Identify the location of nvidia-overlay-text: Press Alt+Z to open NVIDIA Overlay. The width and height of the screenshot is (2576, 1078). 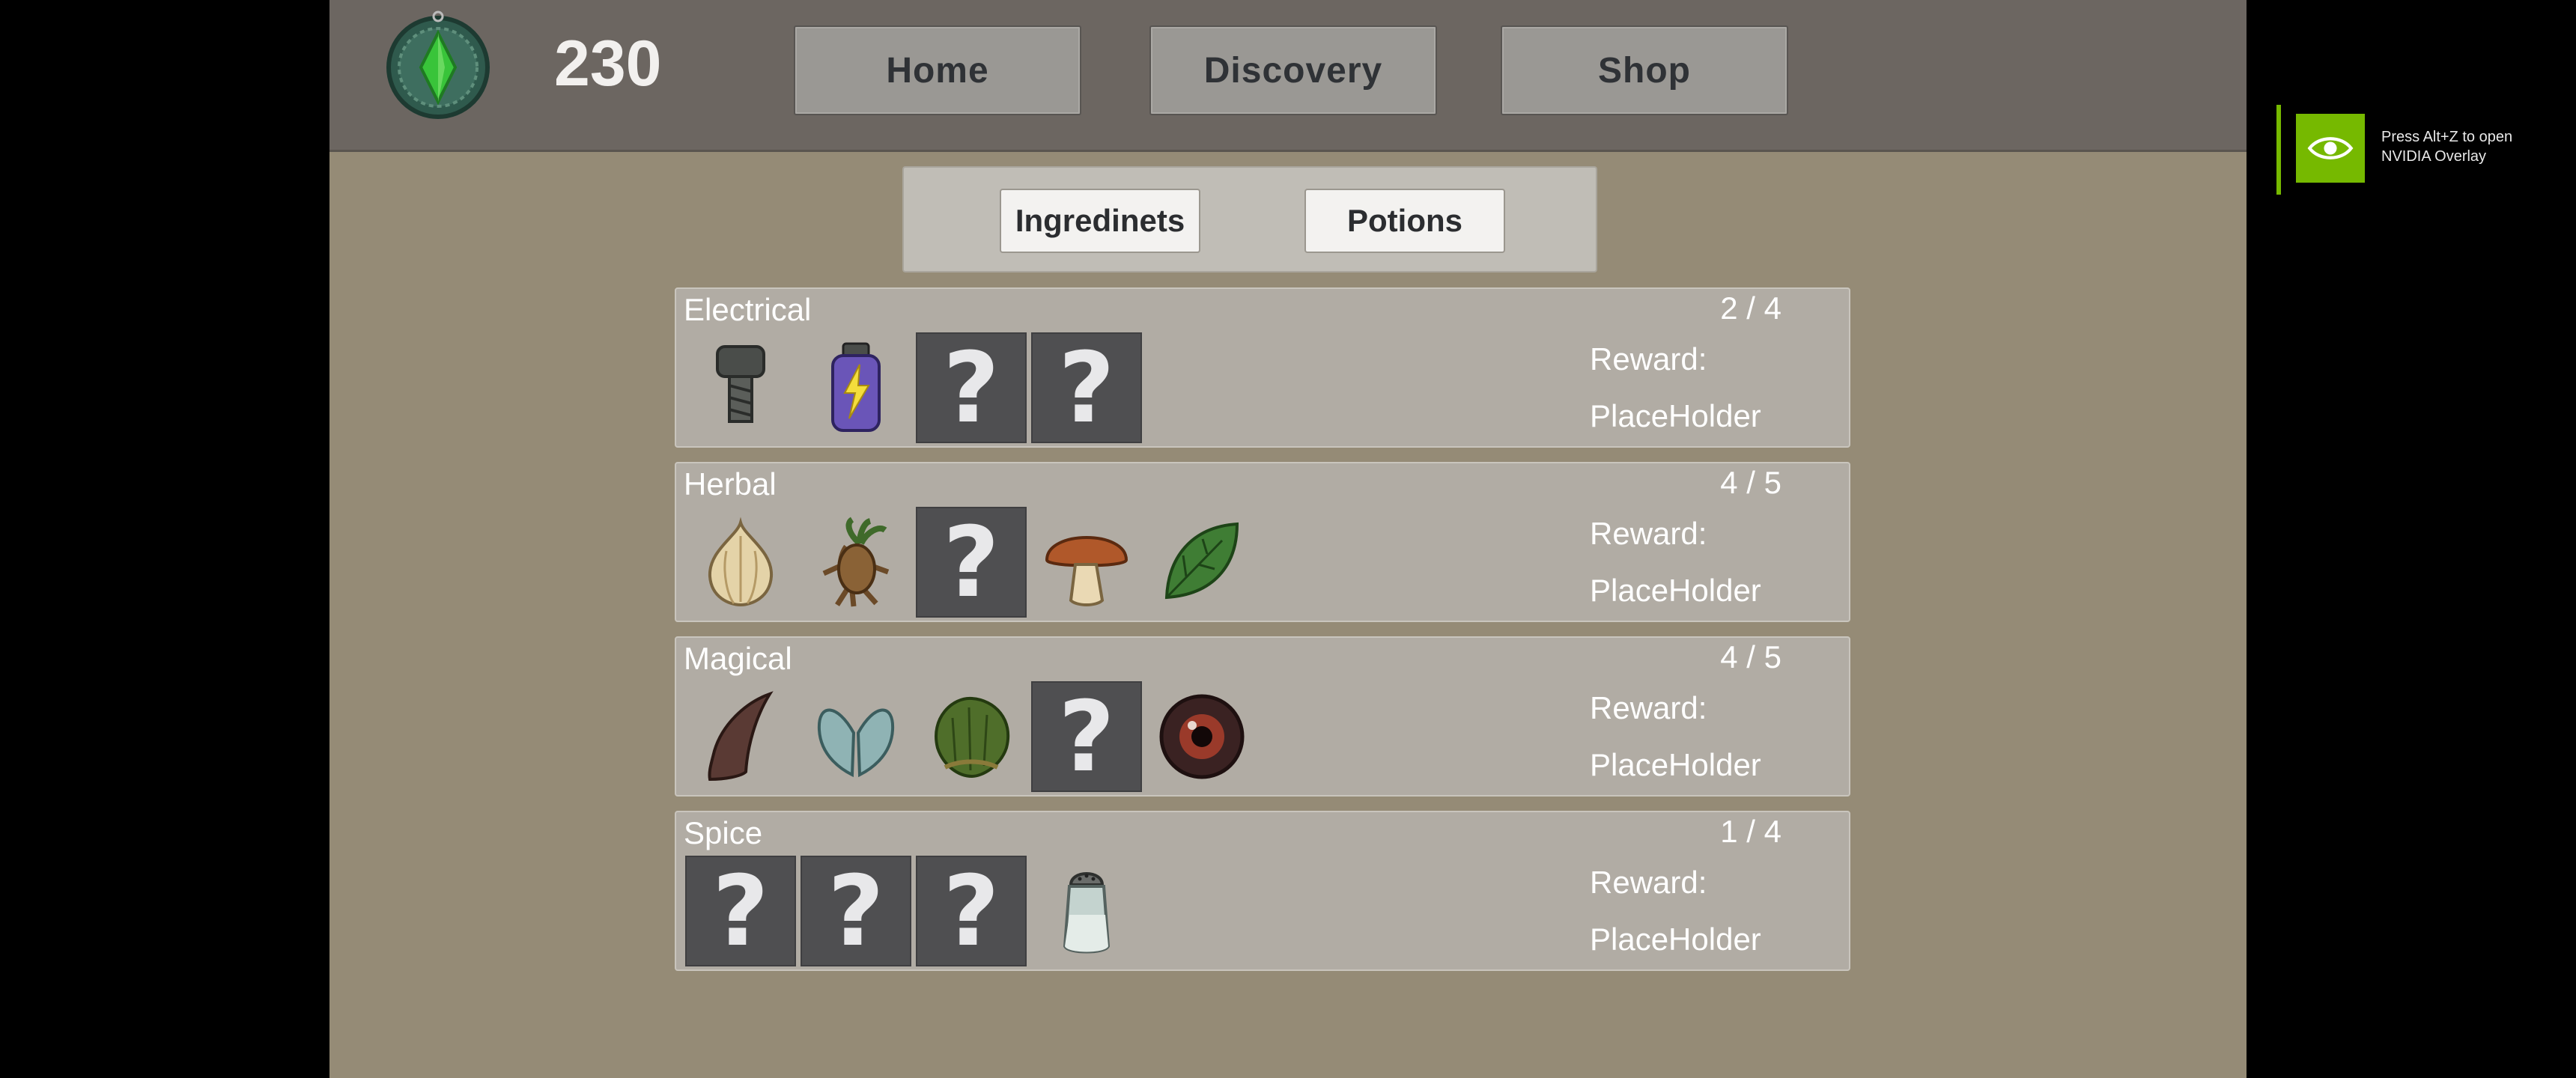
(2447, 147).